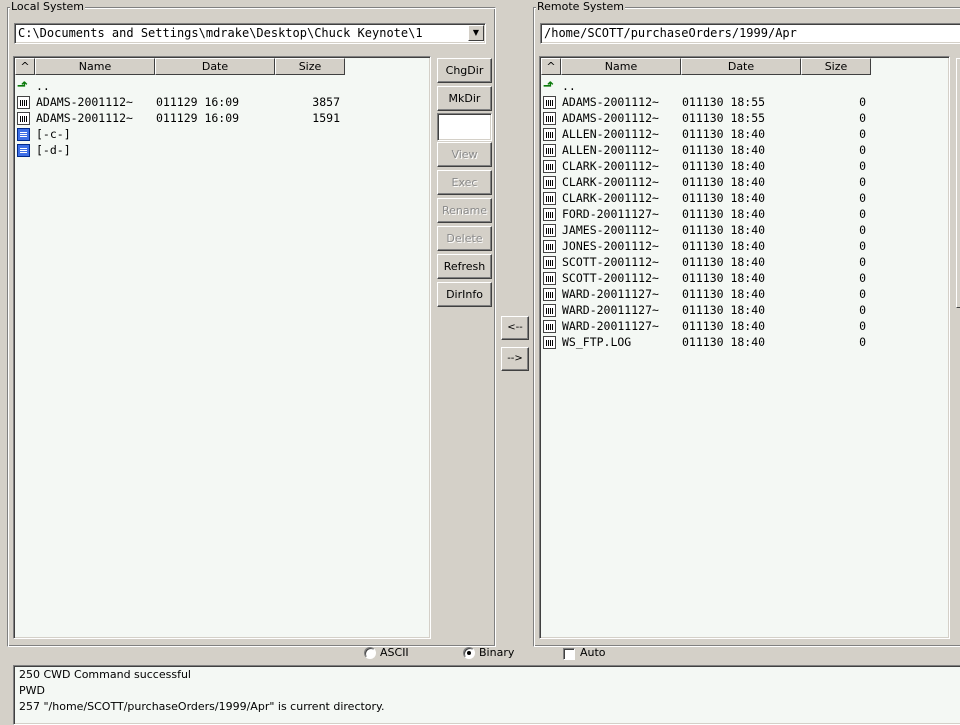 The height and width of the screenshot is (725, 960). I want to click on file-name: ADAMS-2001112~, so click(610, 102).